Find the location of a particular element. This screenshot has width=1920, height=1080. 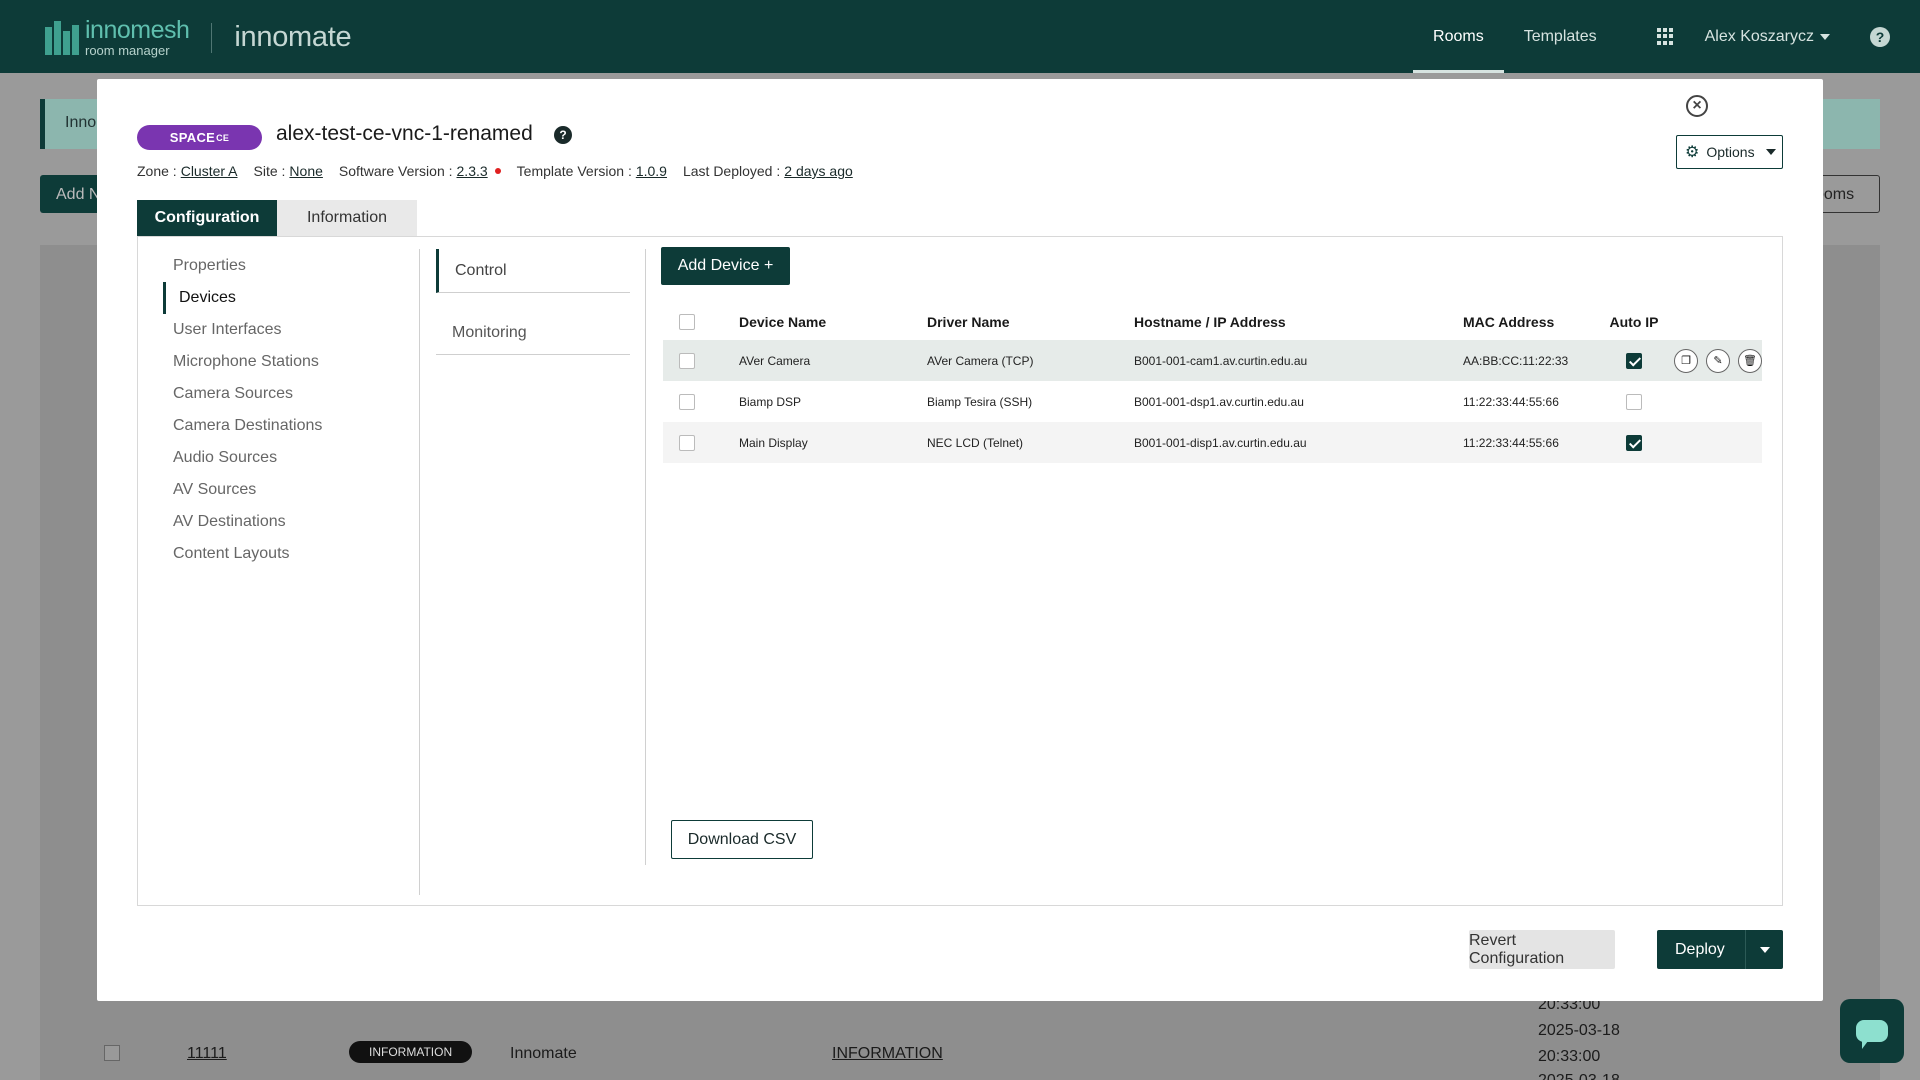

sidebar-item-properties: Properties is located at coordinates (291, 266).